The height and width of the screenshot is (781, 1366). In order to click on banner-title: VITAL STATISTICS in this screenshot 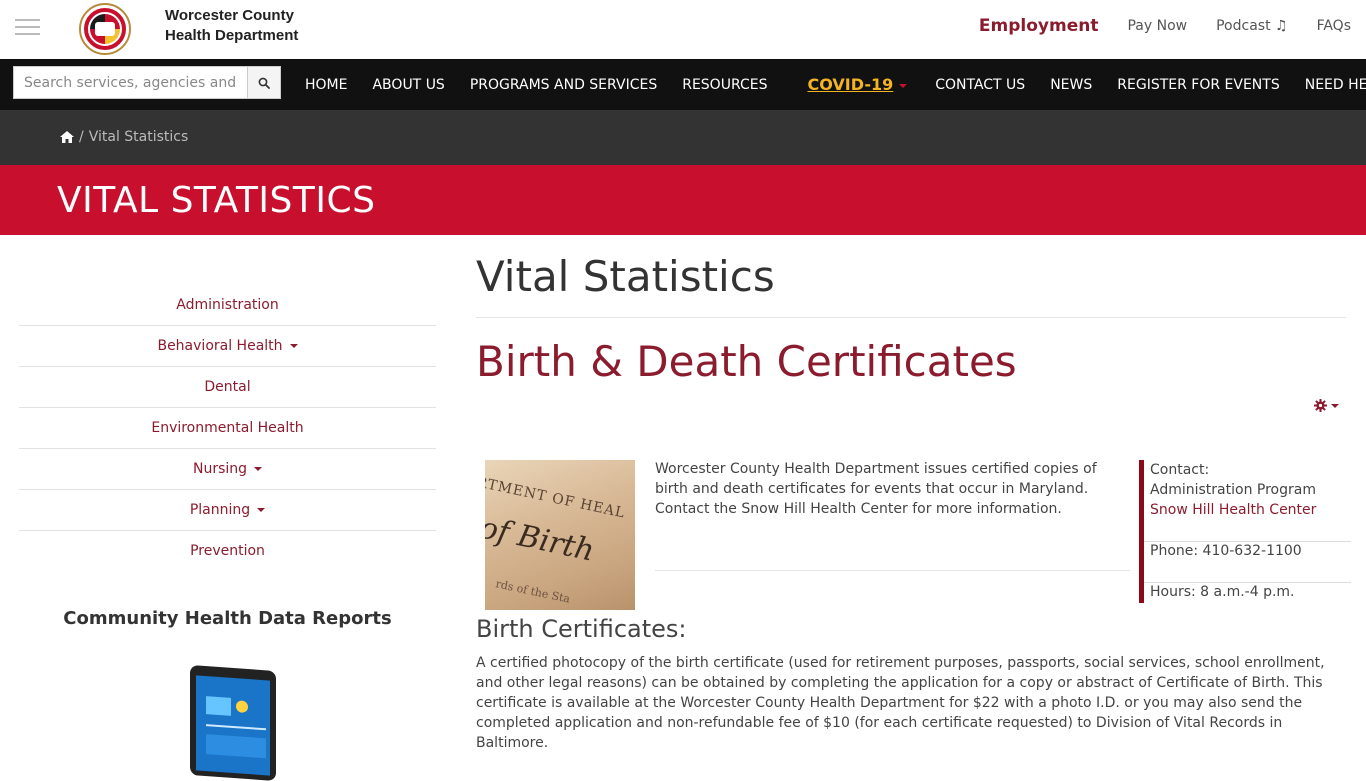, I will do `click(216, 200)`.